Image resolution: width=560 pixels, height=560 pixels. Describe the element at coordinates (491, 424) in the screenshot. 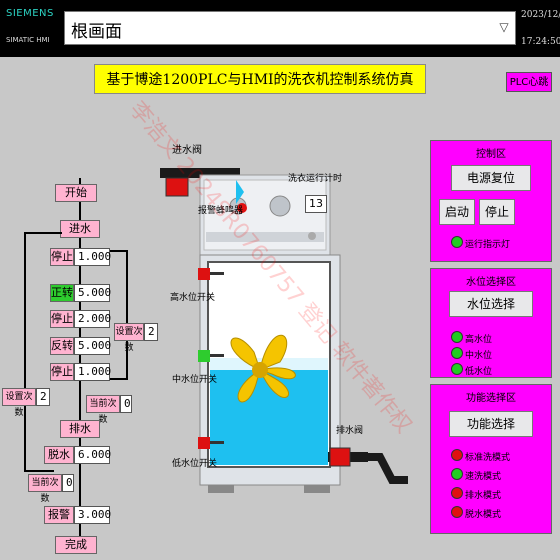

I see `function-select-button: 功能选择` at that location.